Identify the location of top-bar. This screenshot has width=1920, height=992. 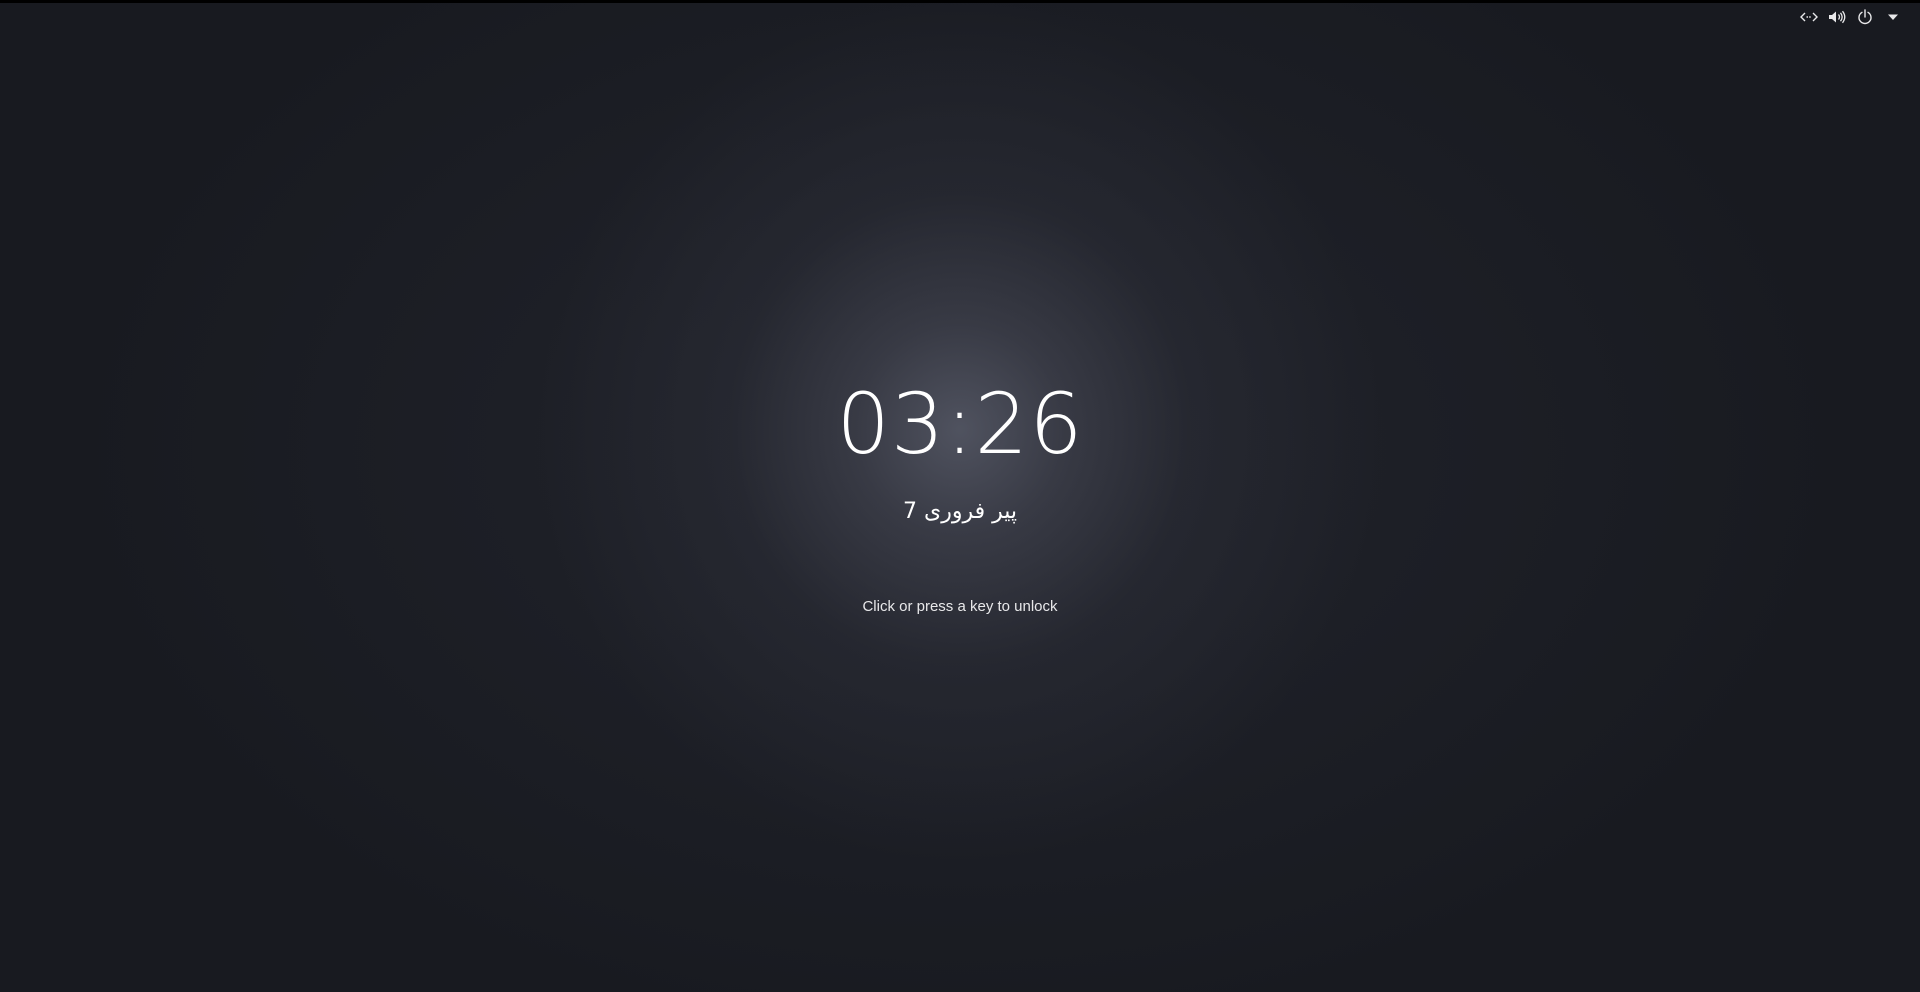
(960, 1).